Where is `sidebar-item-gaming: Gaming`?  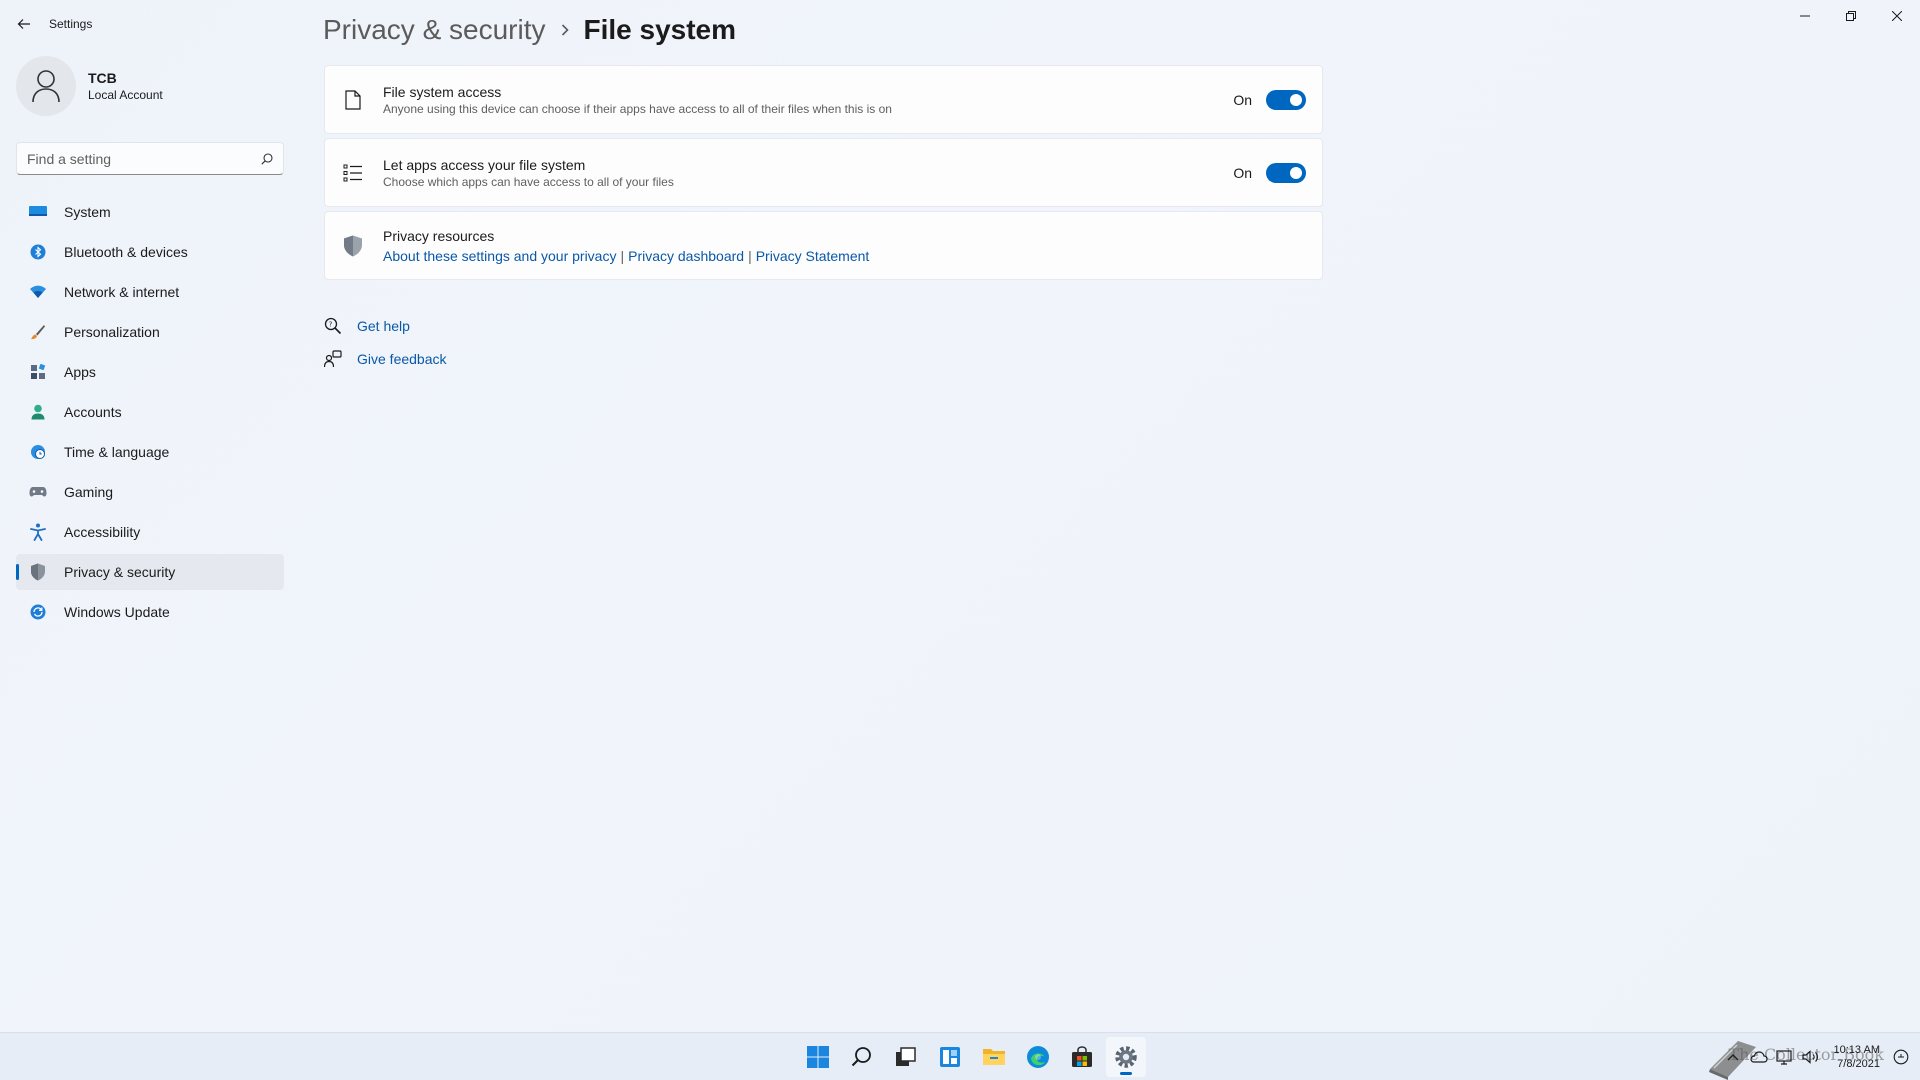
sidebar-item-gaming: Gaming is located at coordinates (150, 492).